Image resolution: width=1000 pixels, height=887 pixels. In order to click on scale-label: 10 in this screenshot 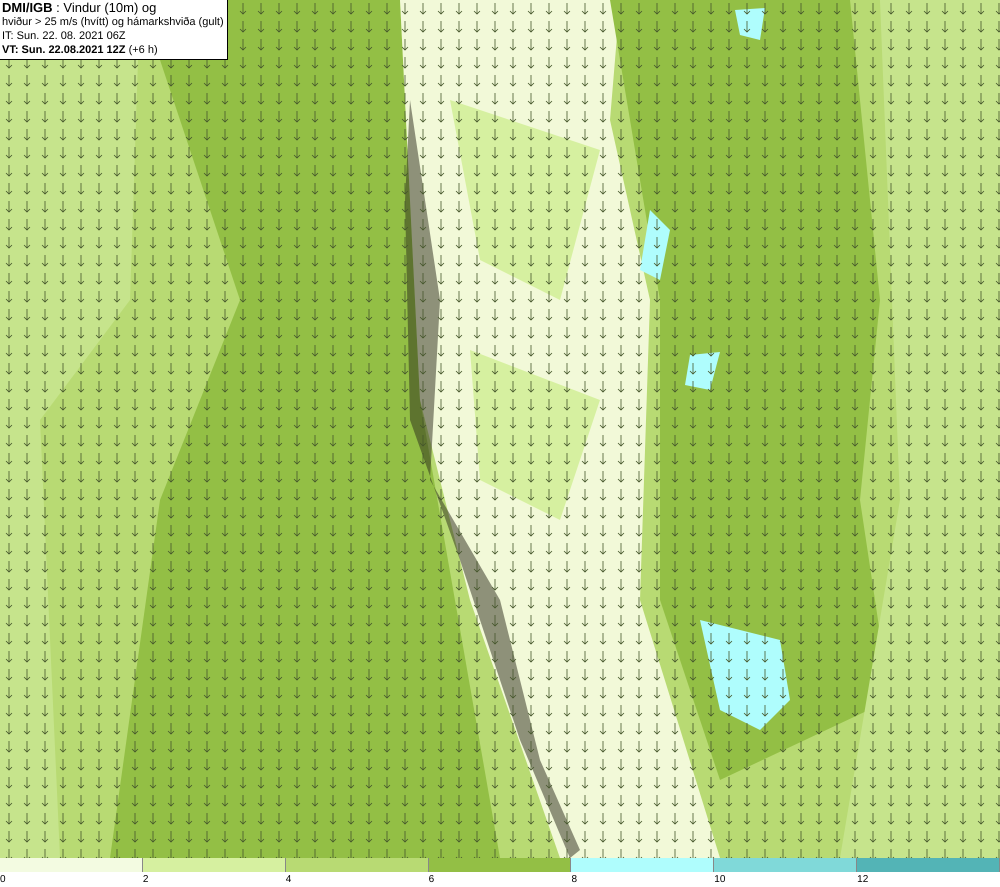, I will do `click(720, 880)`.